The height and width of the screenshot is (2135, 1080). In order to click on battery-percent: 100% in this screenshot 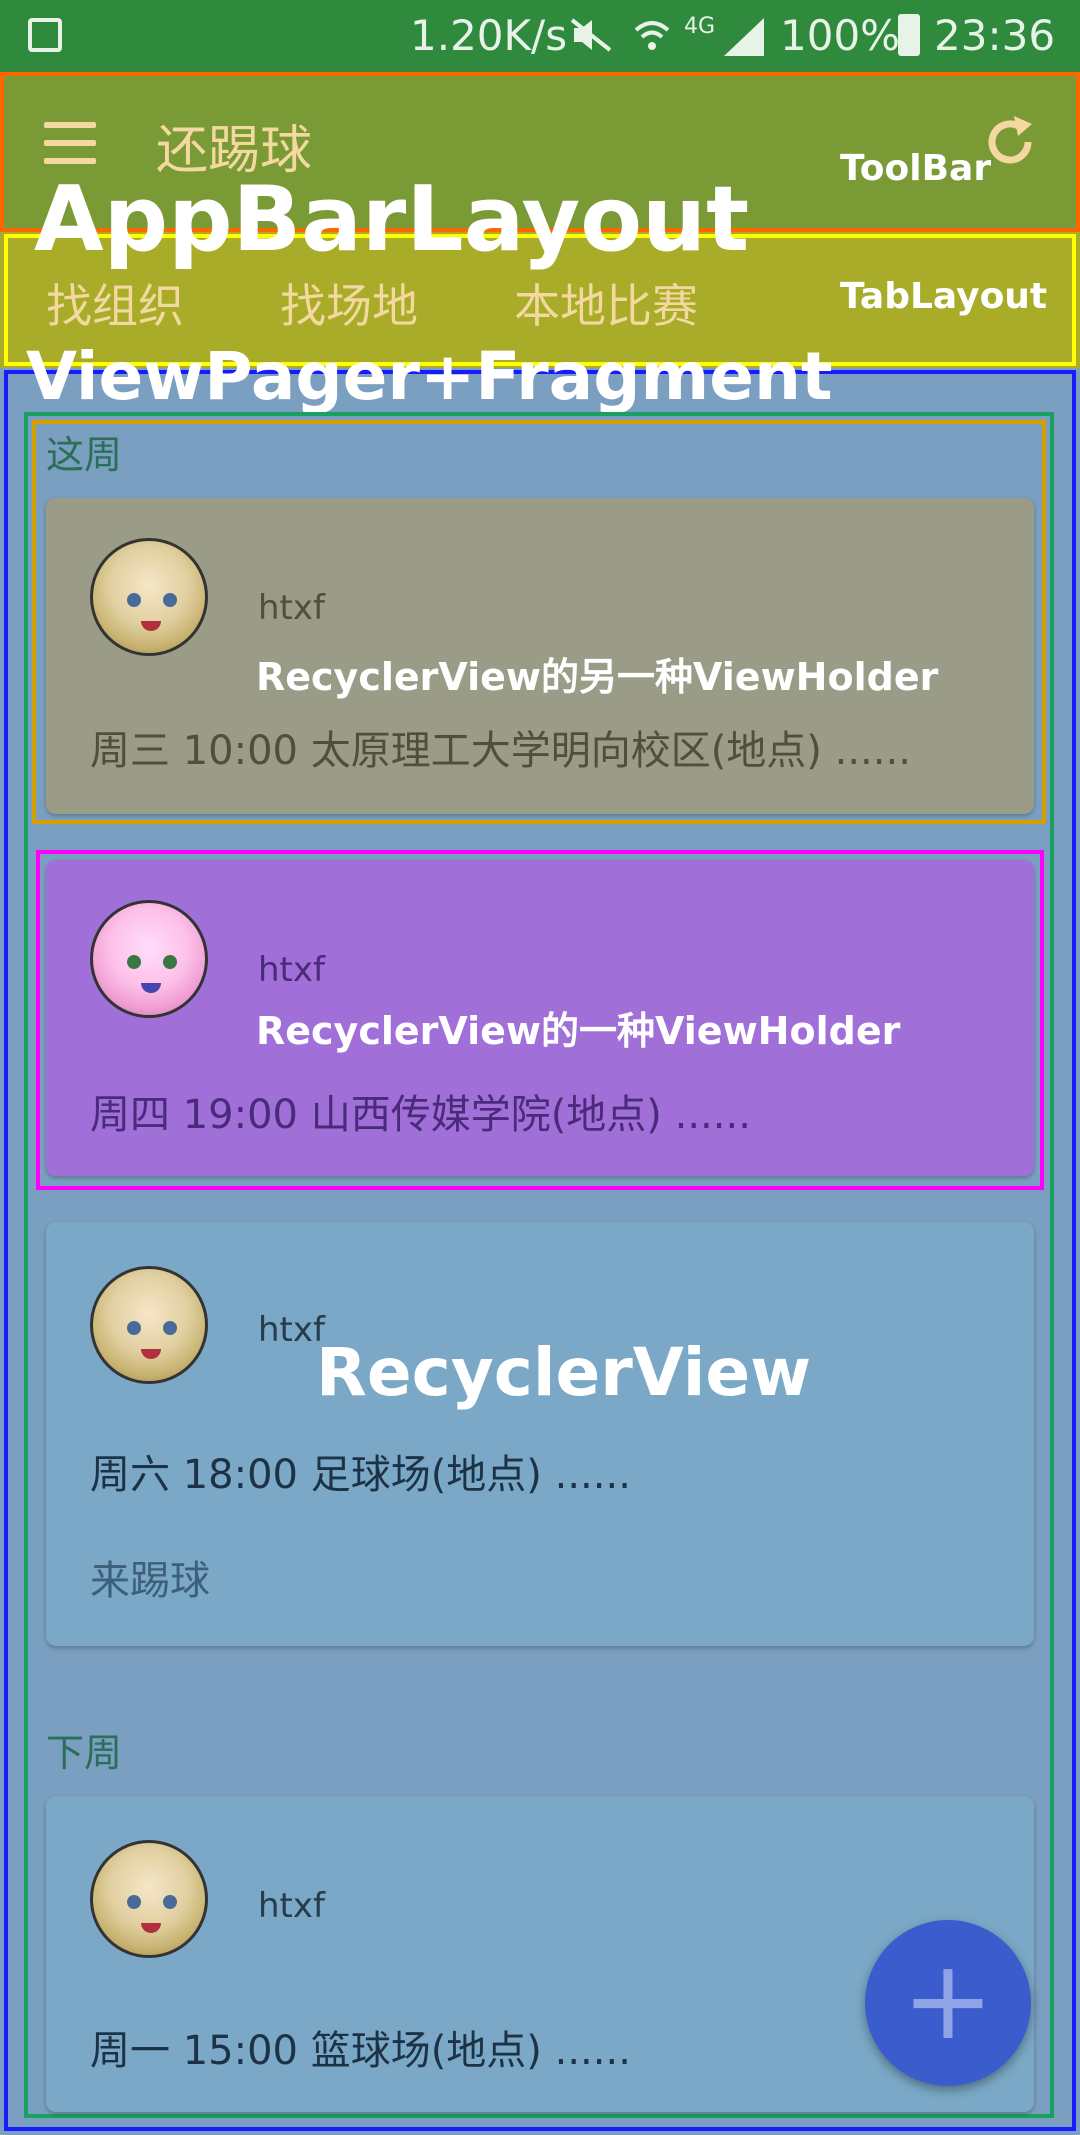, I will do `click(840, 35)`.